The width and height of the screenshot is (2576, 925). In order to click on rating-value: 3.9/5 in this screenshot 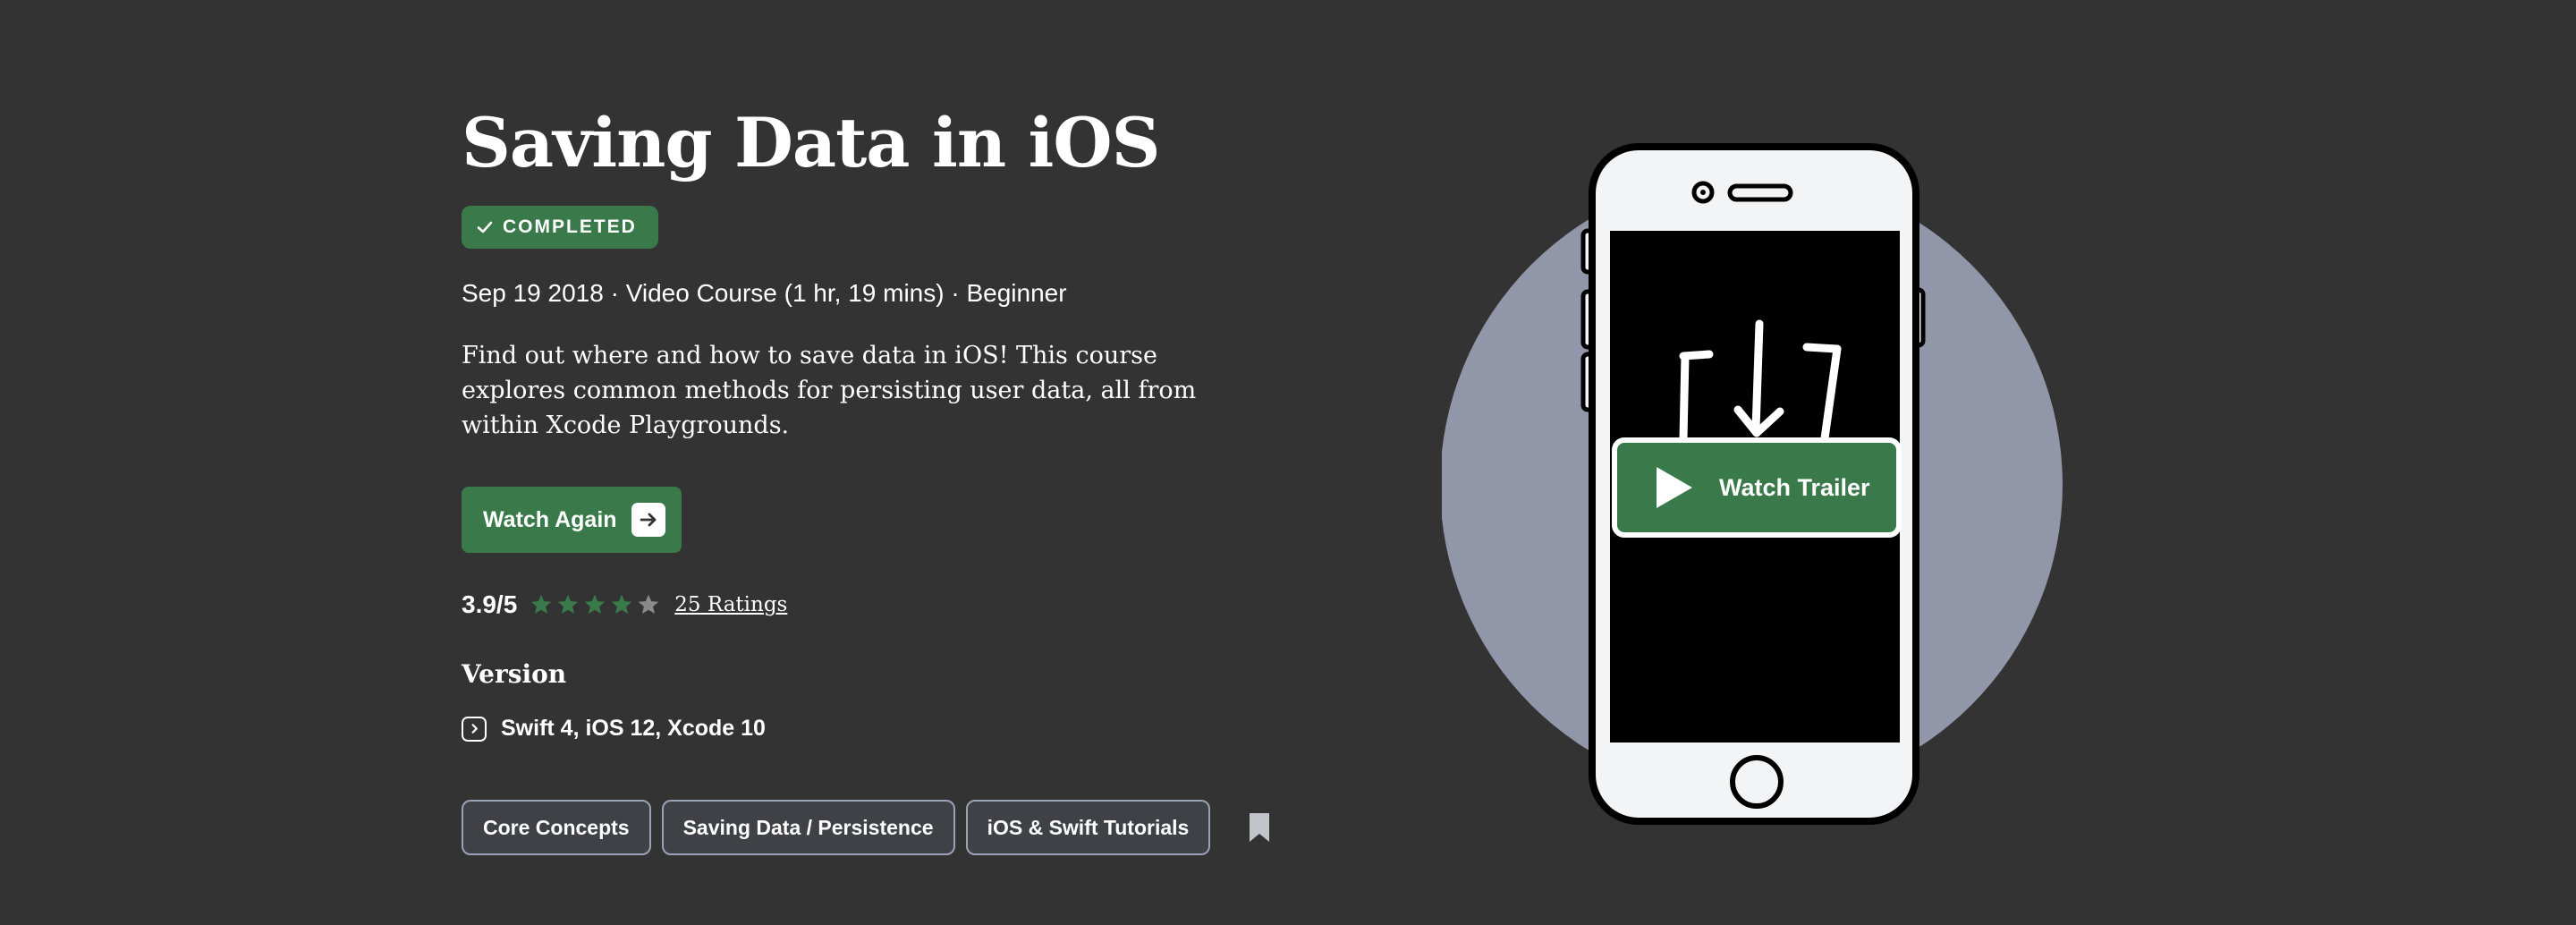, I will do `click(490, 604)`.